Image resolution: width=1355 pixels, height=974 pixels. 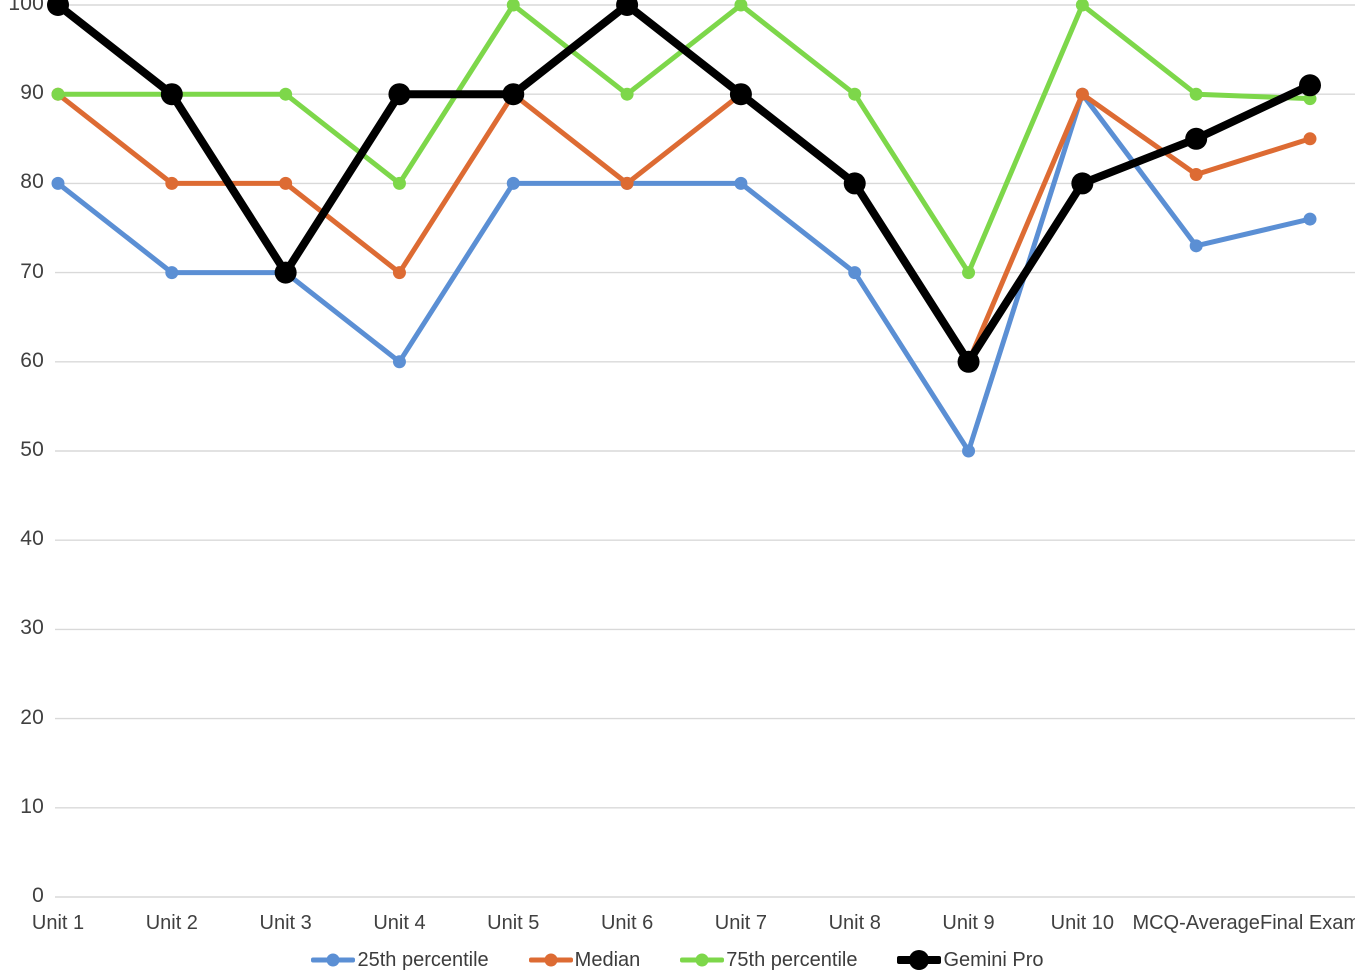 I want to click on y-tick-label: 80, so click(x=32, y=182).